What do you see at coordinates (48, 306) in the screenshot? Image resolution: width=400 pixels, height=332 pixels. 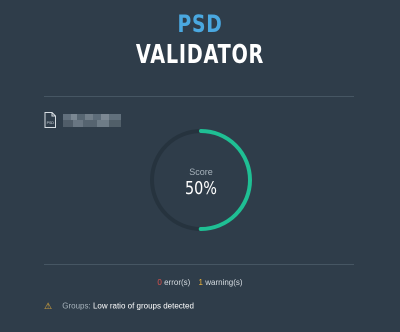 I see `warning-icon: ⚠` at bounding box center [48, 306].